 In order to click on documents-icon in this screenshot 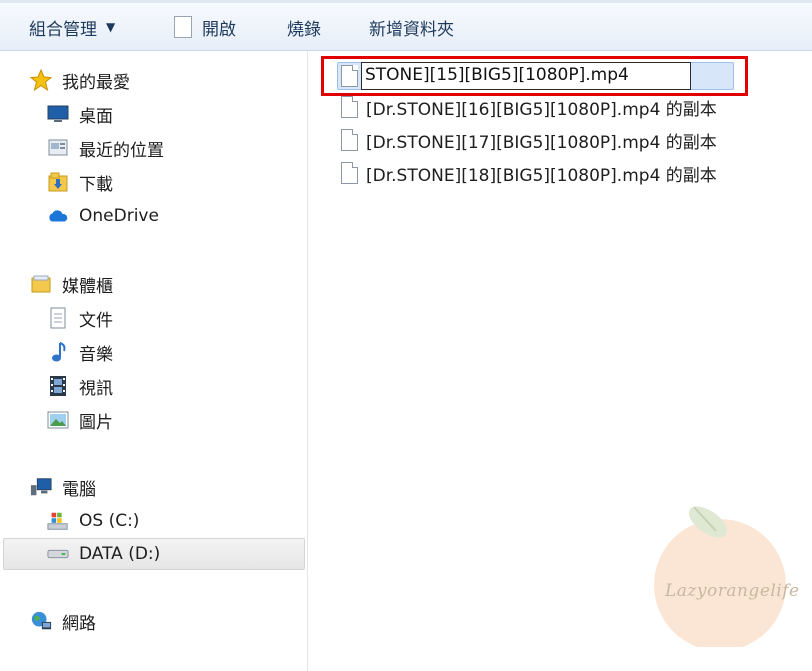, I will do `click(58, 318)`.